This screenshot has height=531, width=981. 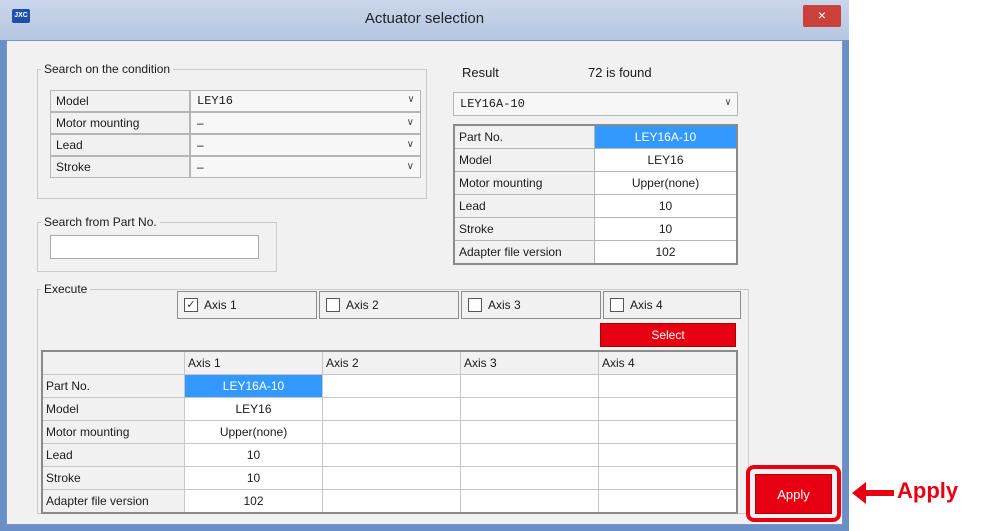 I want to click on result-count: 72 is found, so click(x=620, y=72).